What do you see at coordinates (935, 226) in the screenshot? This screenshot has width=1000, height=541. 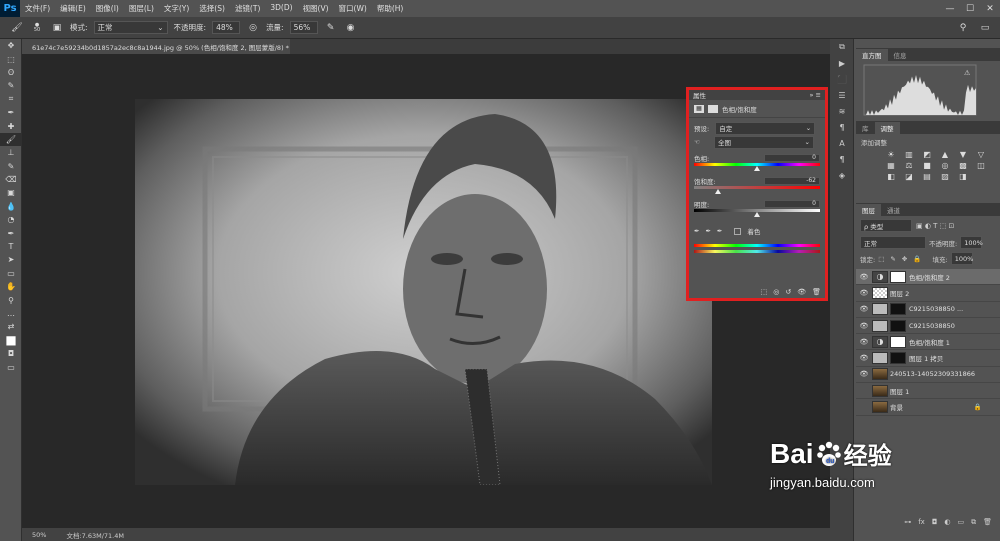 I see `filter-icons: ▣ ◐ T ⬚ ⊡` at bounding box center [935, 226].